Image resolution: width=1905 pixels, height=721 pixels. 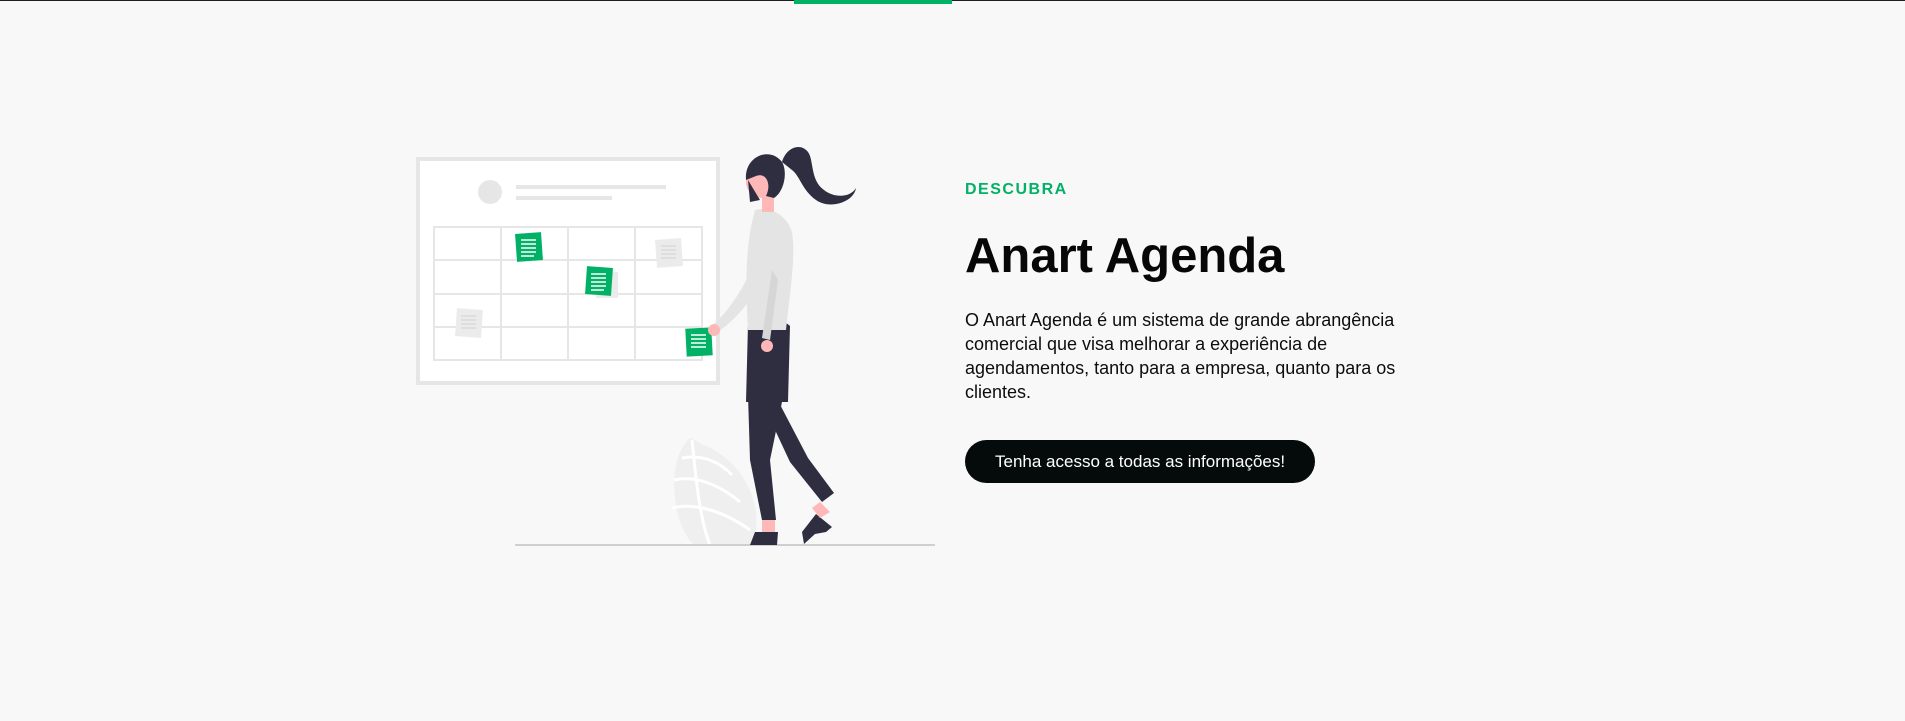 I want to click on top-border, so click(x=952, y=0).